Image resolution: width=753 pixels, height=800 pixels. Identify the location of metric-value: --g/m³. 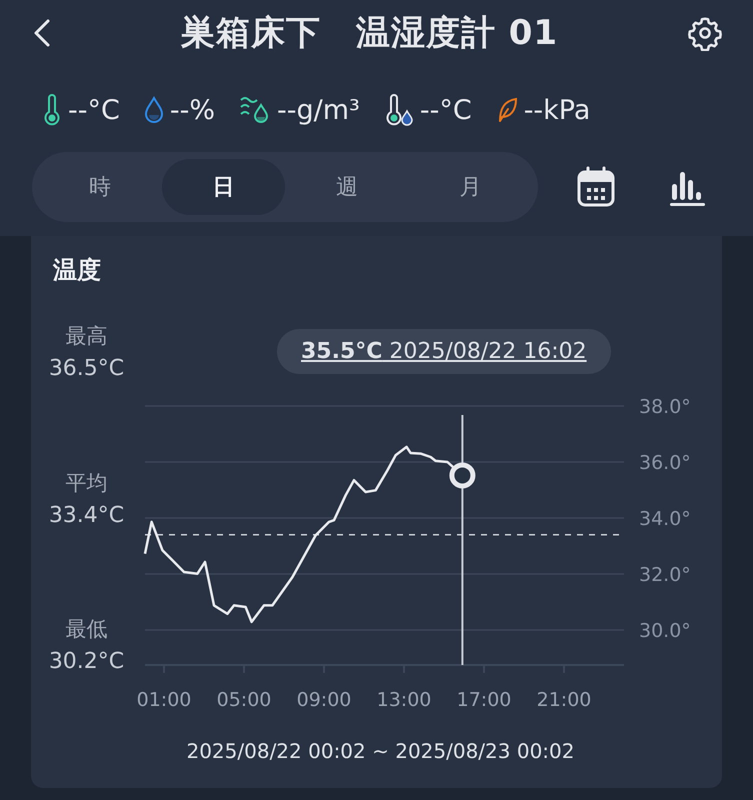
(318, 110).